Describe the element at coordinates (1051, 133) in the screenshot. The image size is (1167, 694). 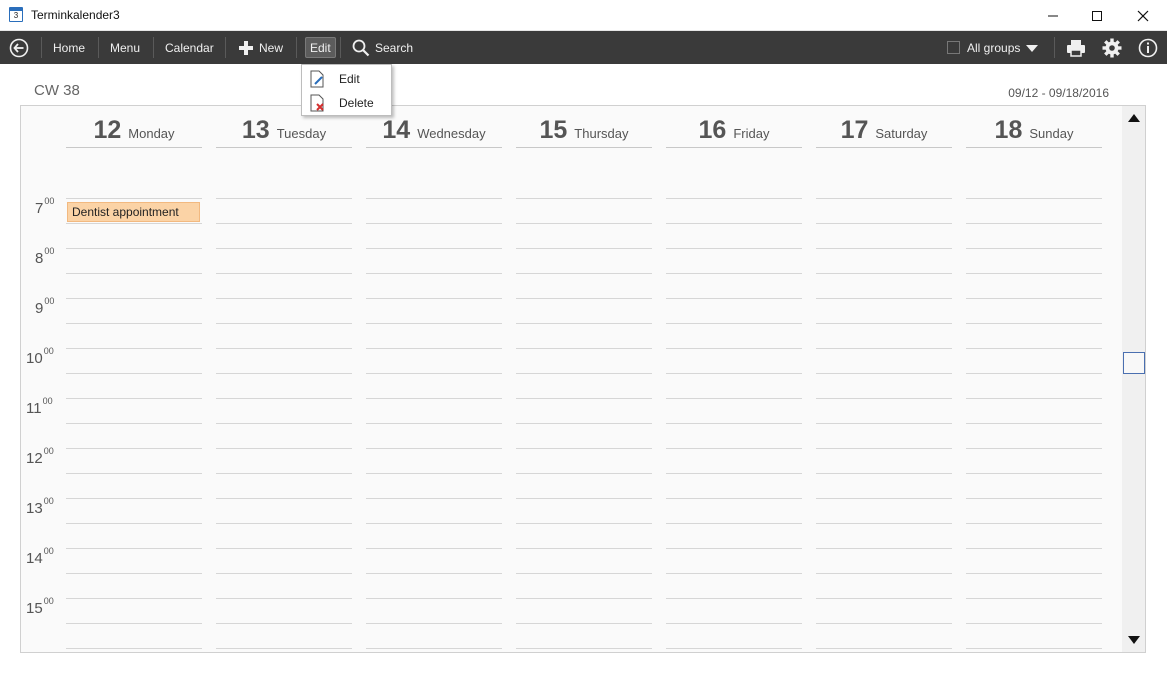
I see `day-name: Sunday` at that location.